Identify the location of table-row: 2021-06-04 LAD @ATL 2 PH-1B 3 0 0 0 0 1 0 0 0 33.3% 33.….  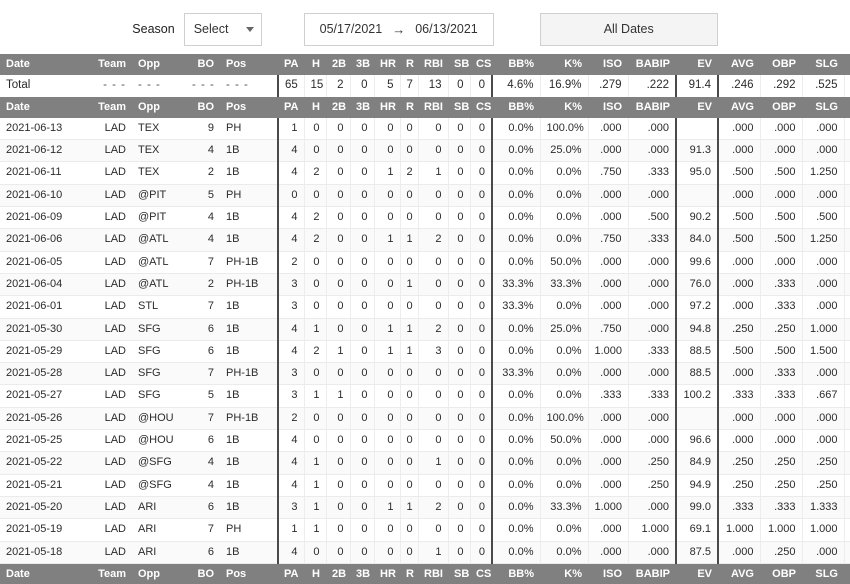
(425, 285).